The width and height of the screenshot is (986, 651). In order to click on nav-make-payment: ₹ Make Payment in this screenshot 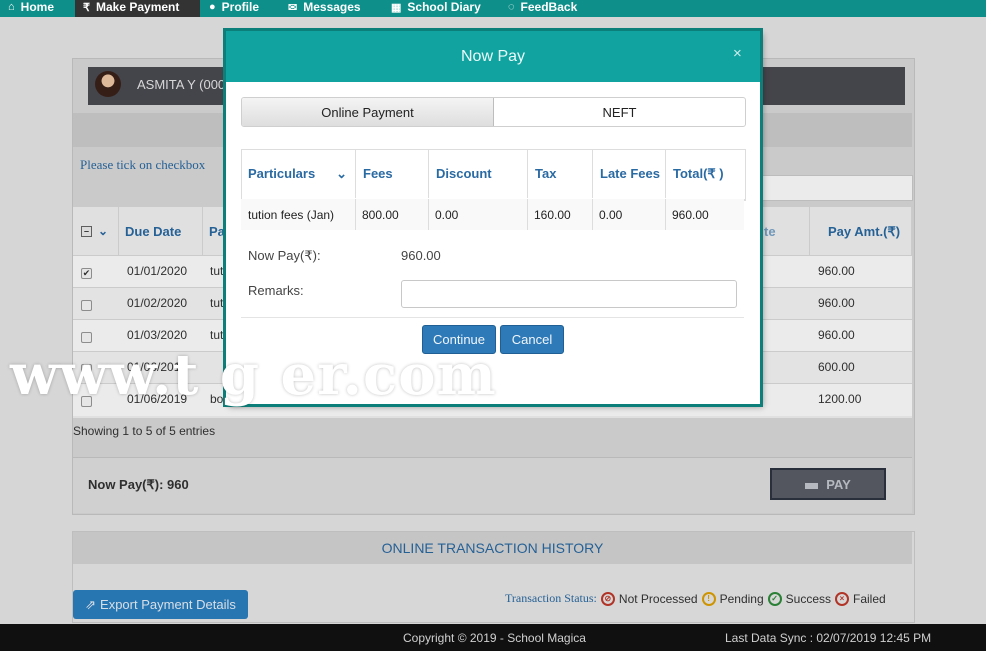, I will do `click(137, 8)`.